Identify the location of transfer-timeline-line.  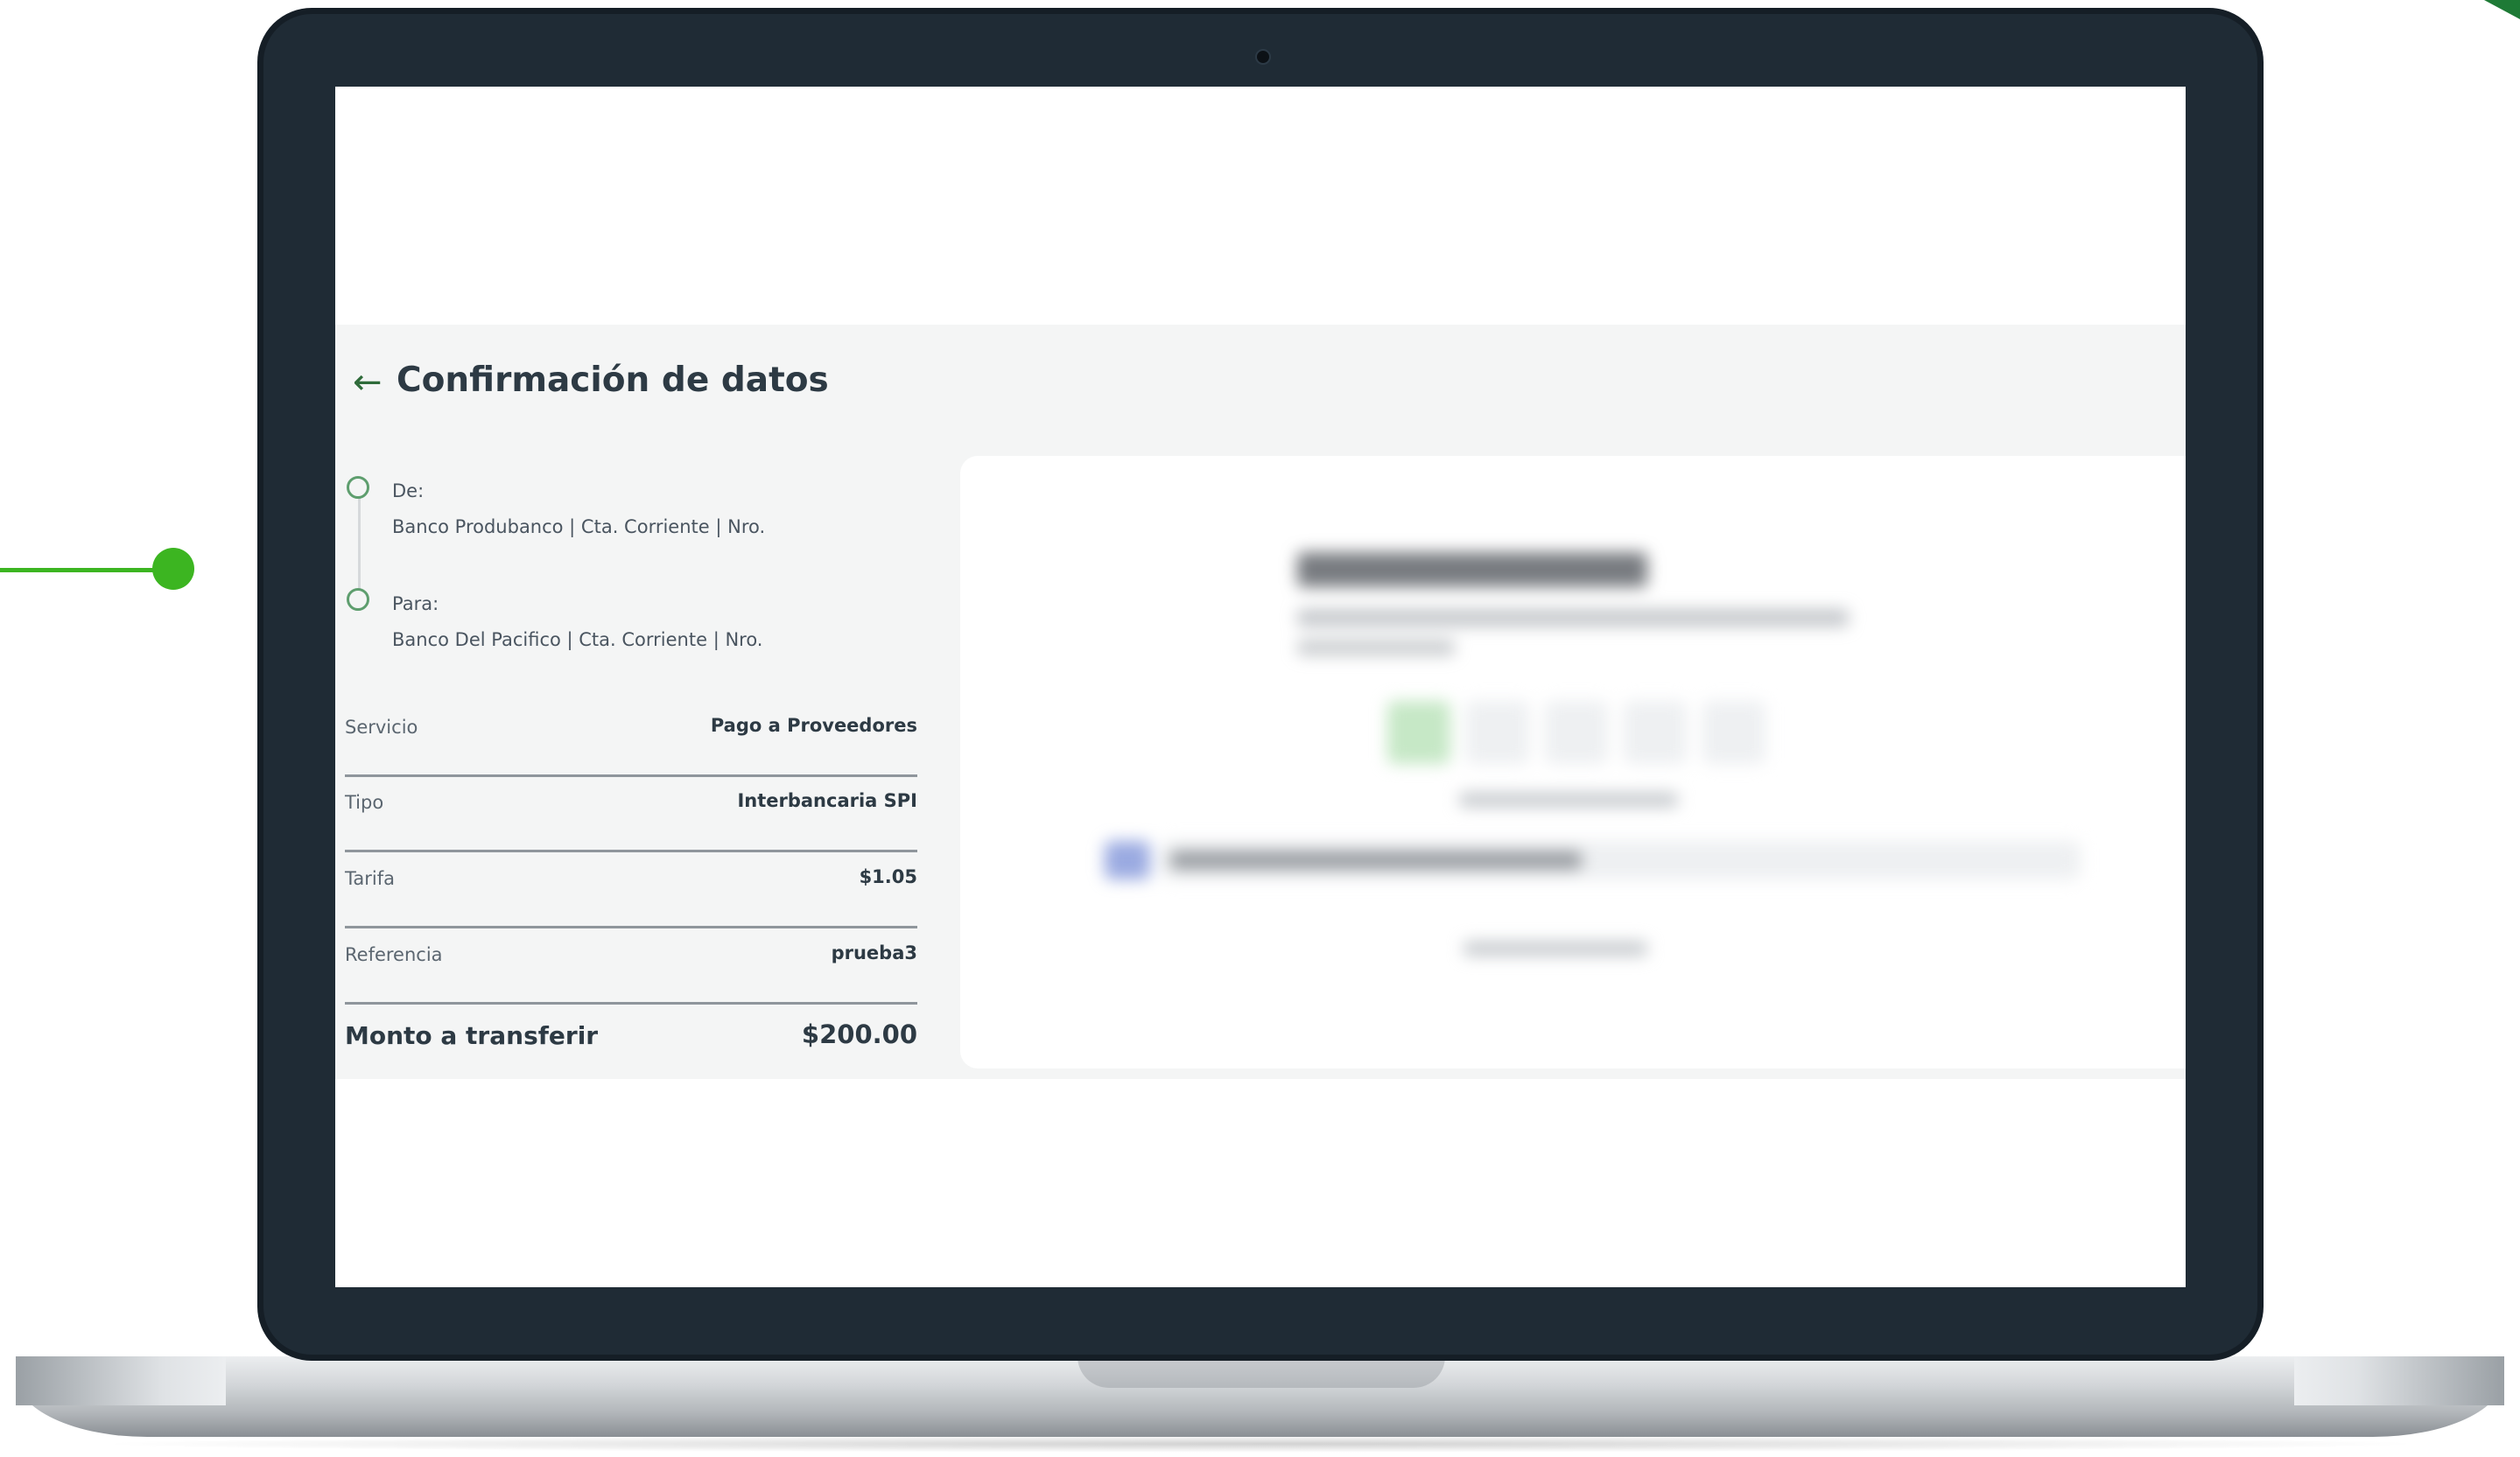
(359, 547).